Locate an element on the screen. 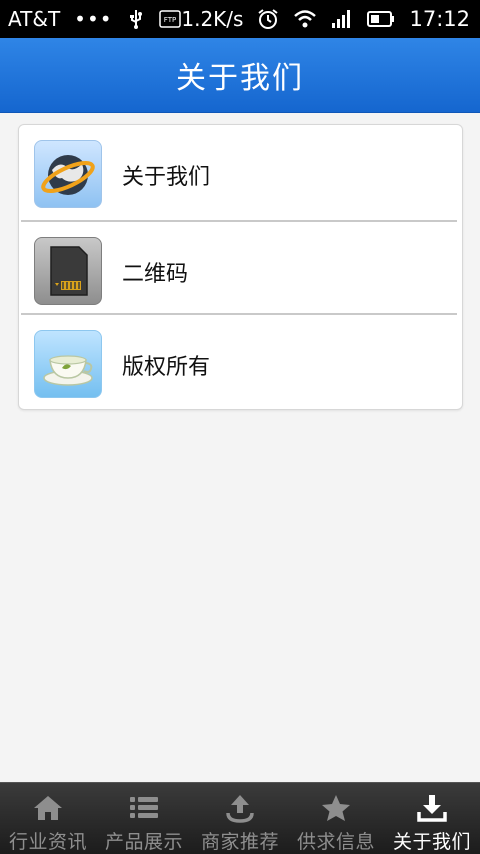 The image size is (480, 854). tab-label: 产品展示 is located at coordinates (143, 842).